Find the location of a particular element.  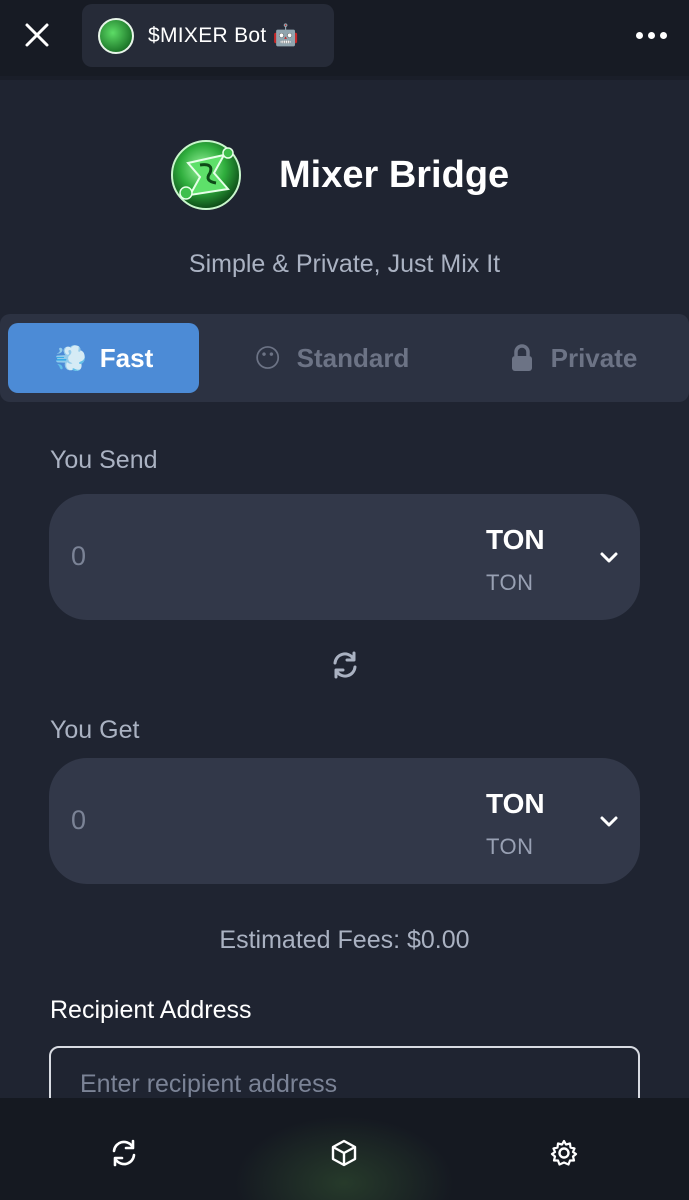

close-button is located at coordinates (37, 35).